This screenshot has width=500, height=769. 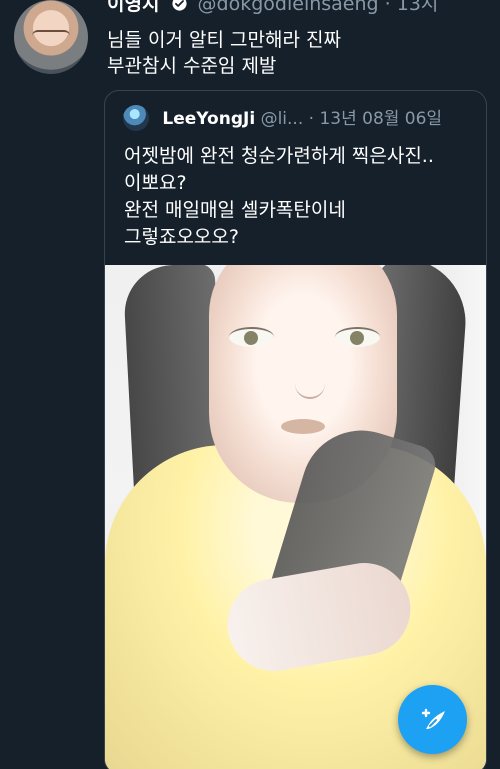 What do you see at coordinates (310, 369) in the screenshot?
I see `photo-nose` at bounding box center [310, 369].